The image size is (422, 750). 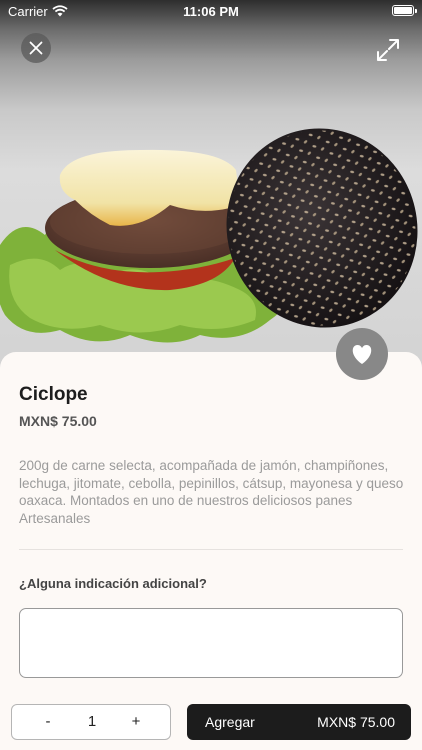 What do you see at coordinates (58, 421) in the screenshot?
I see `product-price: MXN$ 75.00` at bounding box center [58, 421].